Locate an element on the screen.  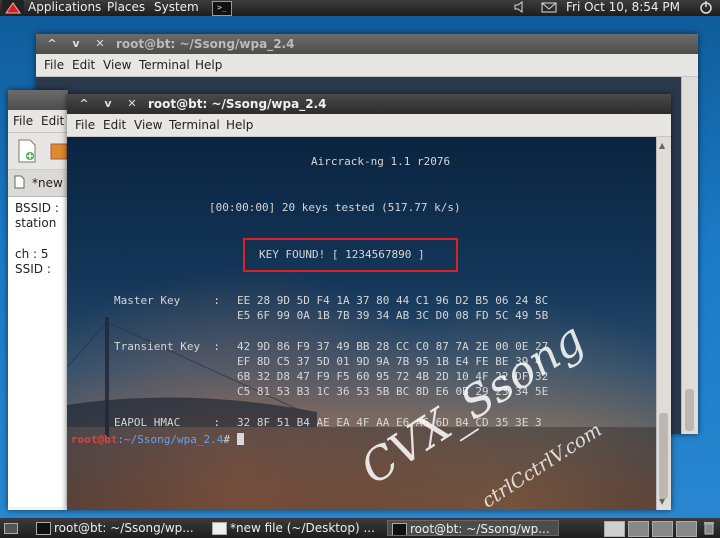
back-window-titlebar: ^ v ✕ root@bt: ~/Ssong/wpa_2.4 is located at coordinates (367, 44).